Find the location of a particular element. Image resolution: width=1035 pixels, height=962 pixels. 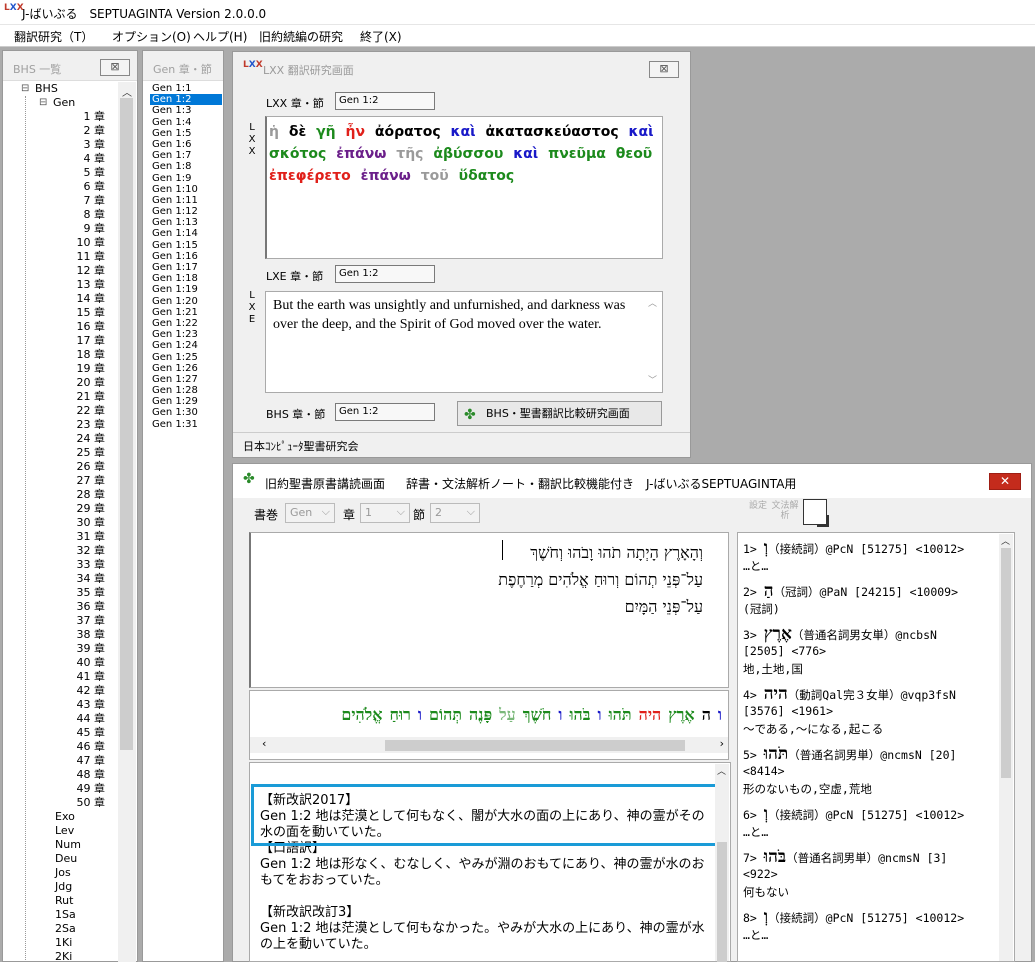

tree-chapter-item: 47 章 is located at coordinates (84, 761).